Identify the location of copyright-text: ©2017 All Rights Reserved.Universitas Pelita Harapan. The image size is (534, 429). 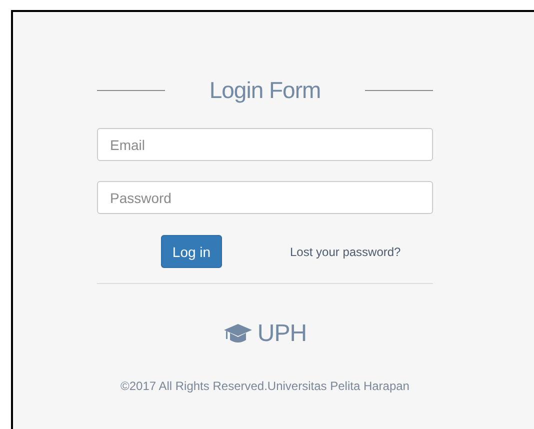
(265, 386).